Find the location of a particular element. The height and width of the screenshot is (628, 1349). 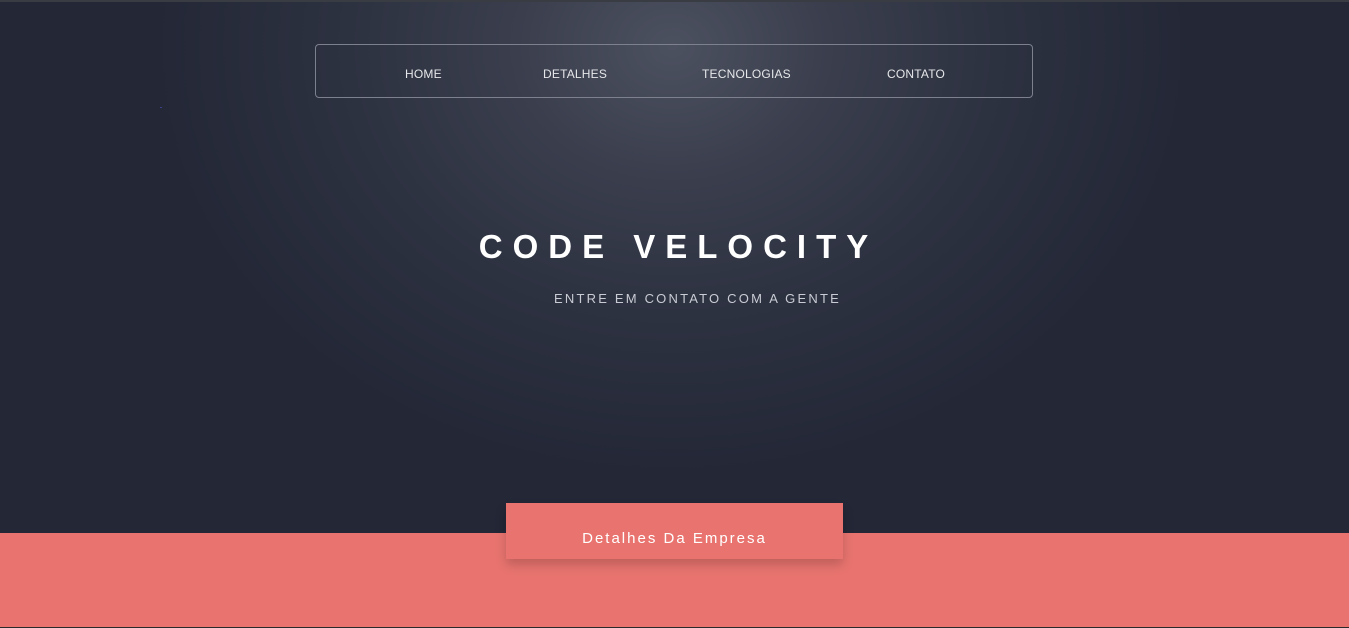

nav-link-tecnologias: TECNOLOGIAS is located at coordinates (746, 74).